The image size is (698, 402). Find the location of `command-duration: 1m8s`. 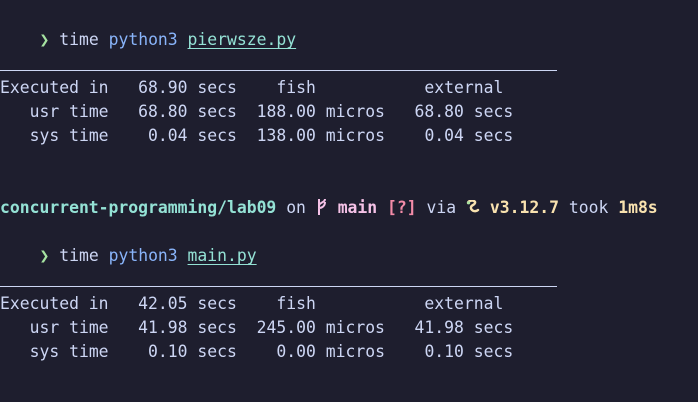

command-duration: 1m8s is located at coordinates (638, 207).